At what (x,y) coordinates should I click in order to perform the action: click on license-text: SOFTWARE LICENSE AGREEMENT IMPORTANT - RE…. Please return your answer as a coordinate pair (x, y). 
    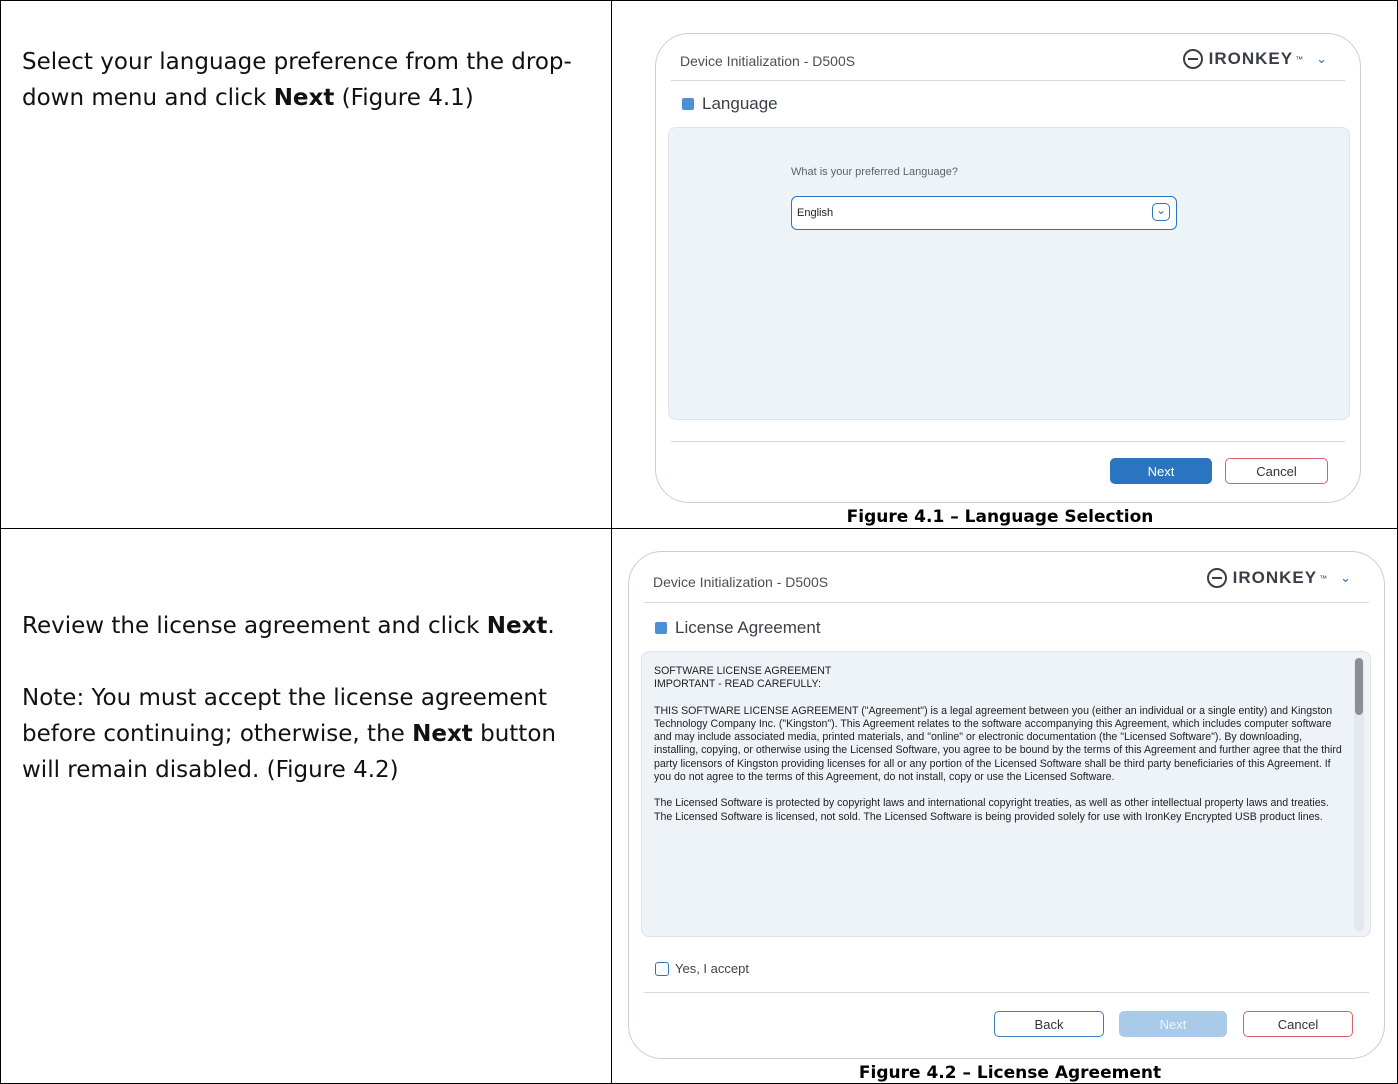
    Looking at the image, I should click on (999, 751).